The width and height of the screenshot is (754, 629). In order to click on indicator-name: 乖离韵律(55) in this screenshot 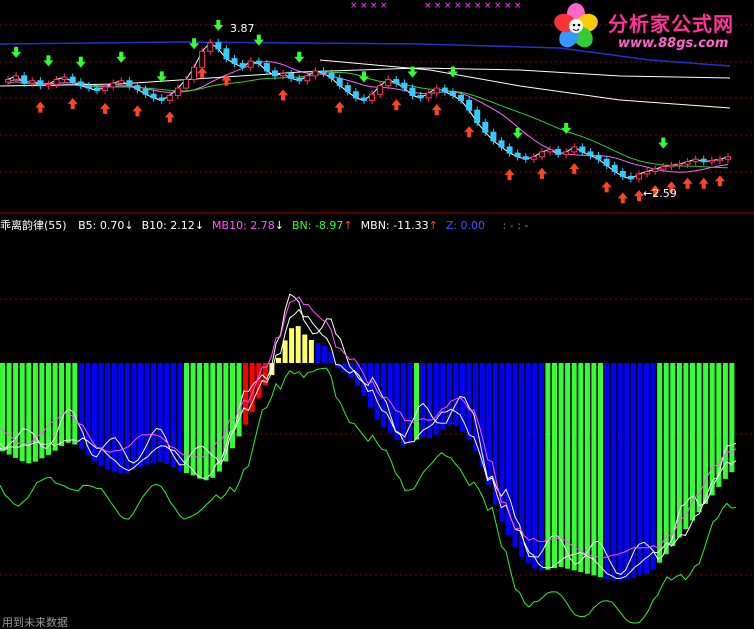, I will do `click(33, 225)`.